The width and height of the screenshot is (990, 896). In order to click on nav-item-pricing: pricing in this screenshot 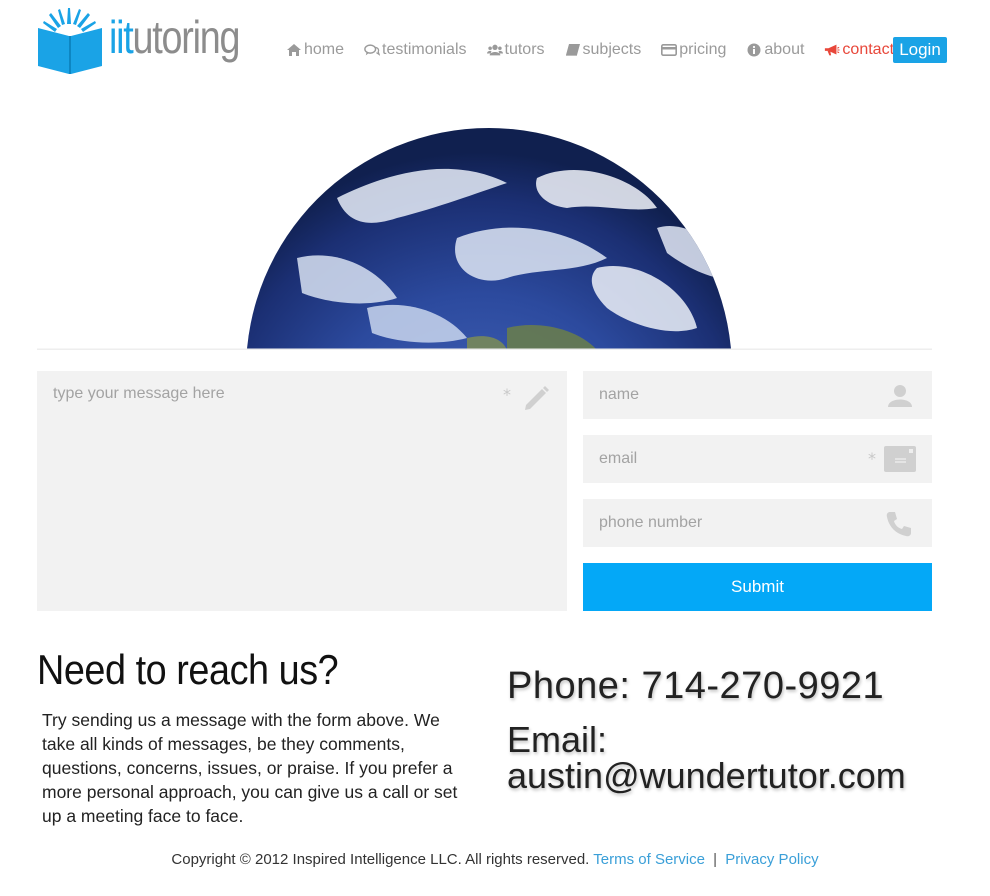, I will do `click(693, 50)`.